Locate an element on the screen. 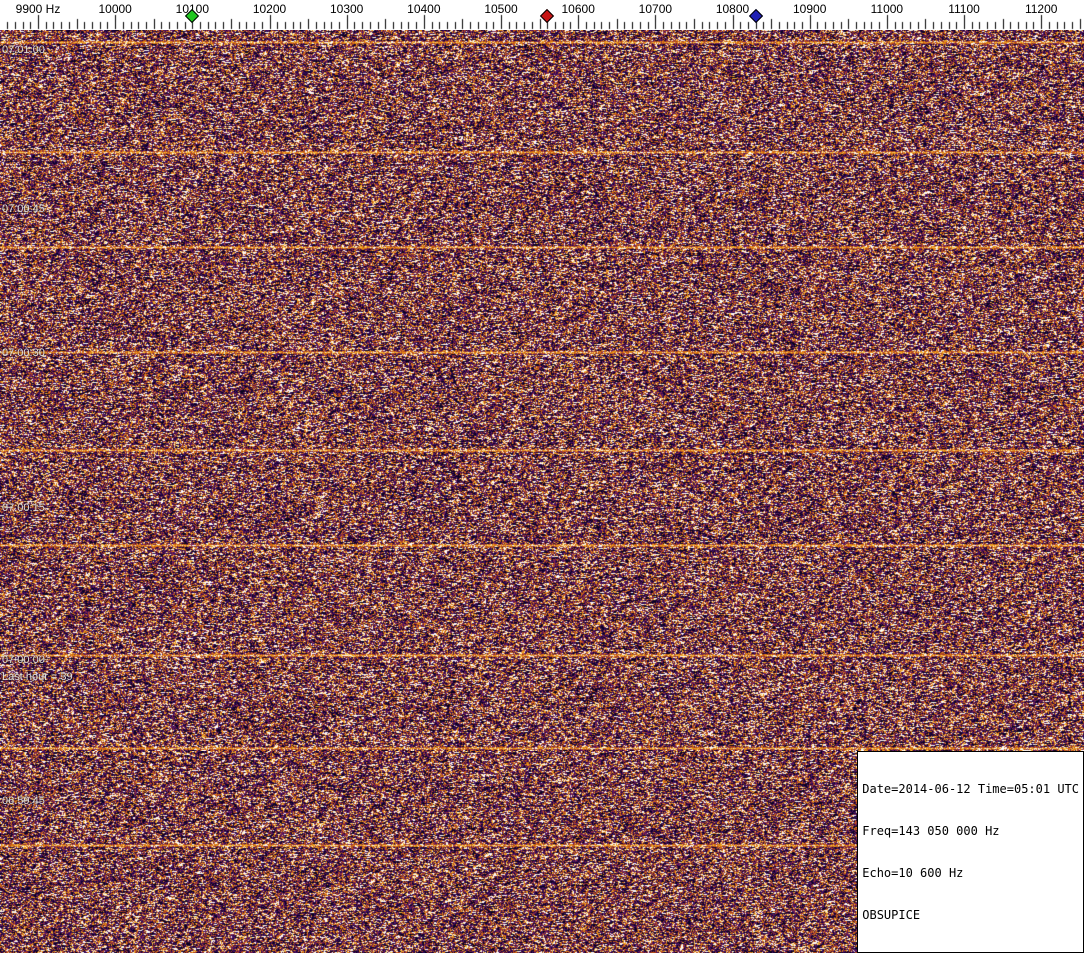  time-tick-label: 07:00:30 is located at coordinates (23, 353).